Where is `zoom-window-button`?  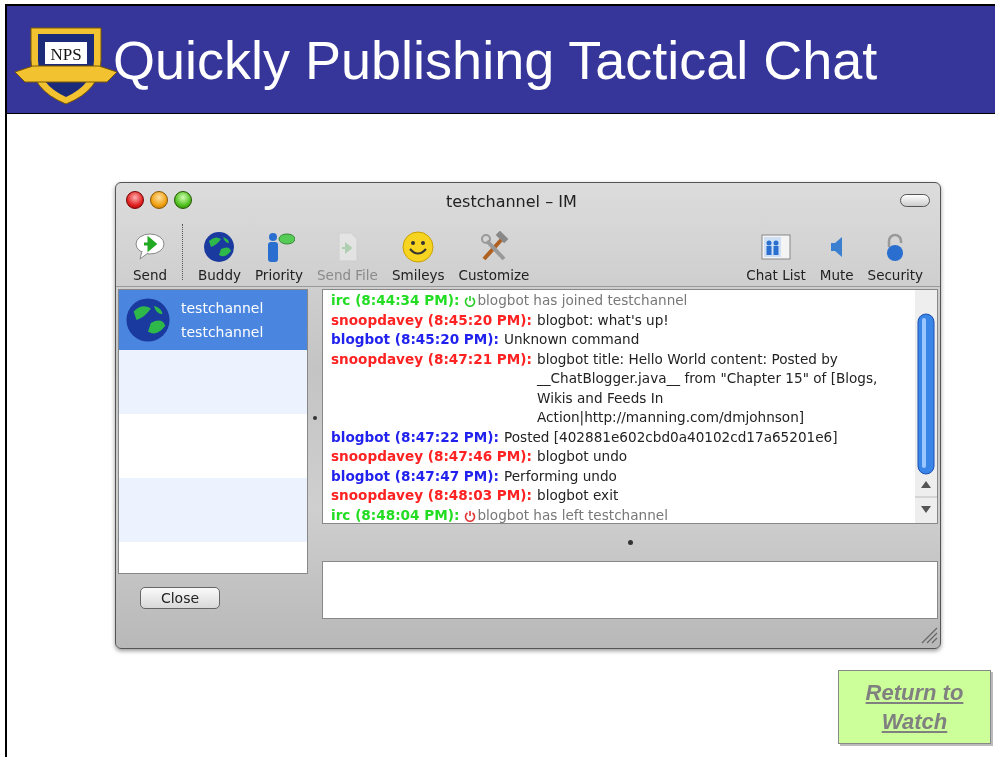 zoom-window-button is located at coordinates (183, 200).